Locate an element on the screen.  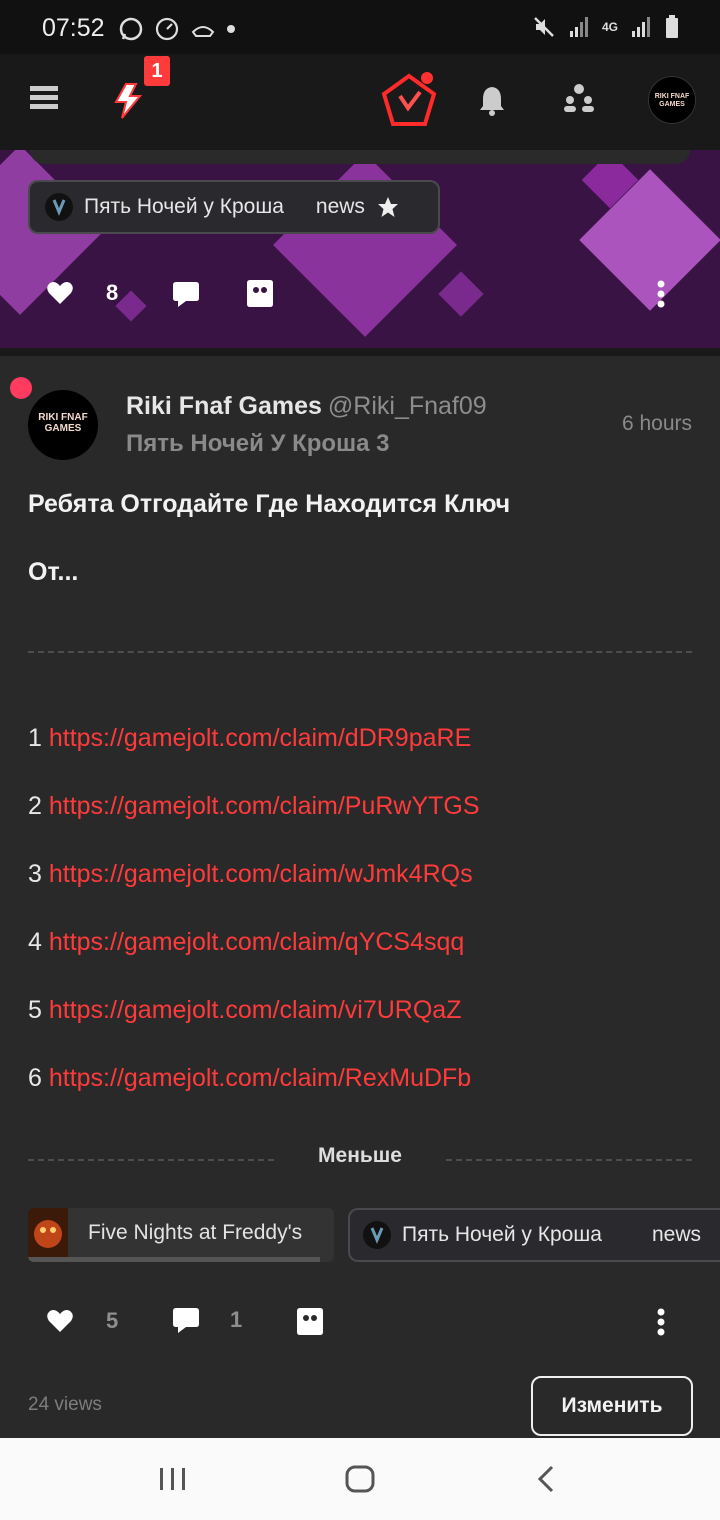
whatsapp-icon is located at coordinates (131, 29).